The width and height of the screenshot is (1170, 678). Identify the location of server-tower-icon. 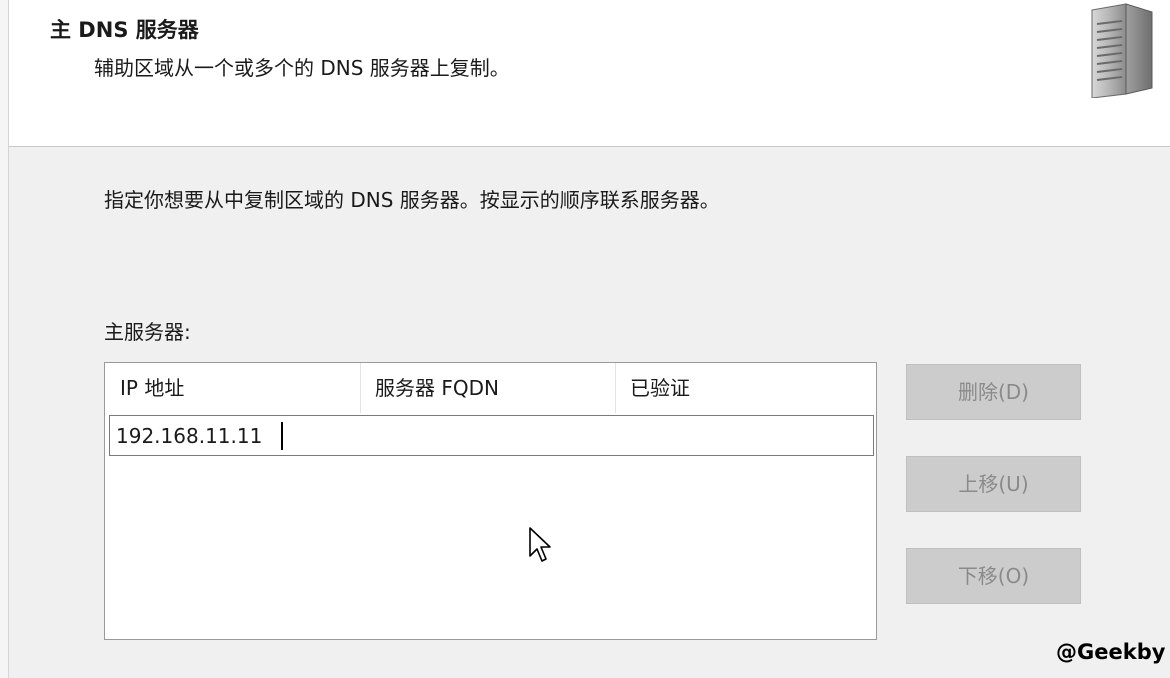
(1122, 50).